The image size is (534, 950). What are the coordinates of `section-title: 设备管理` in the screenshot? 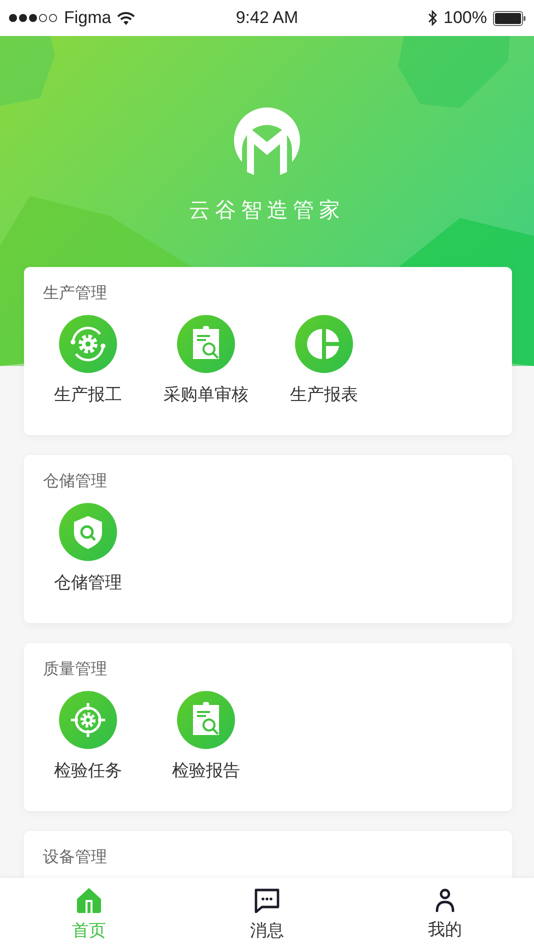 It's located at (75, 857).